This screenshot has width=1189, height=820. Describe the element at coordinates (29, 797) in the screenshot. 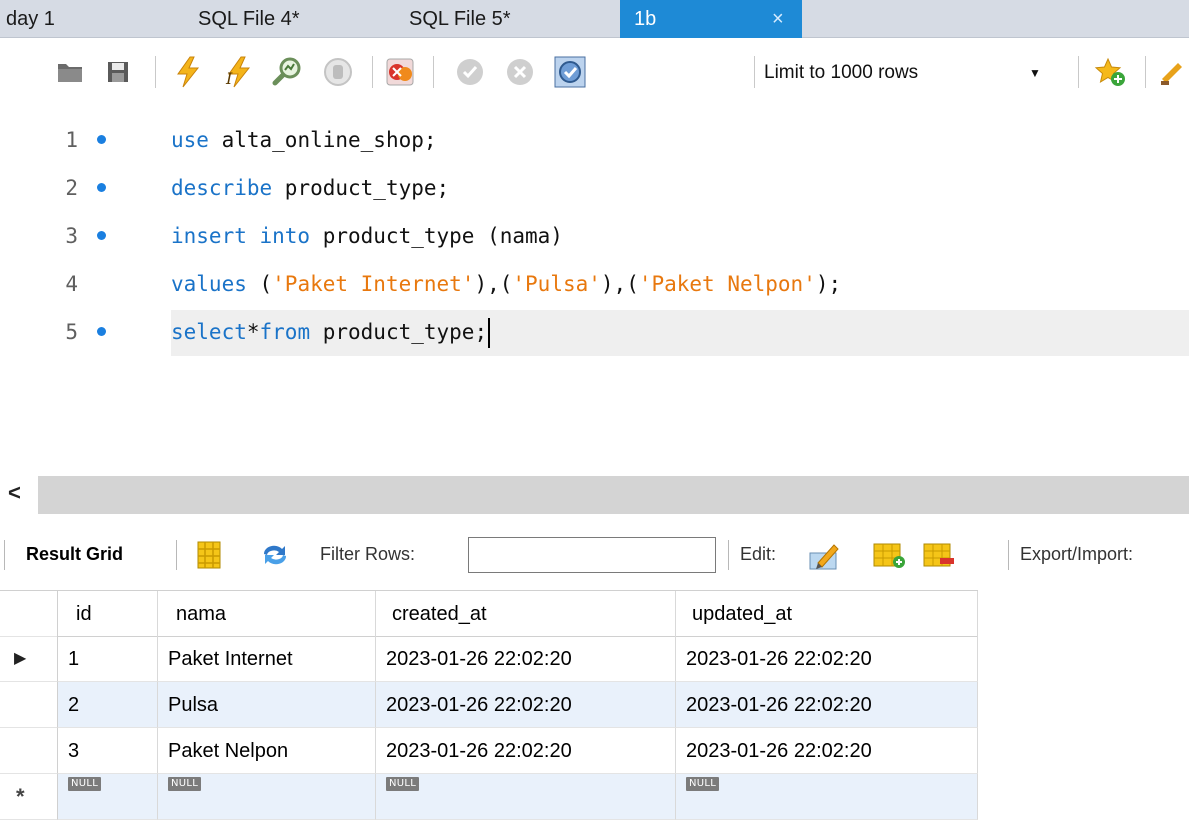

I see `row-selector: *` at that location.